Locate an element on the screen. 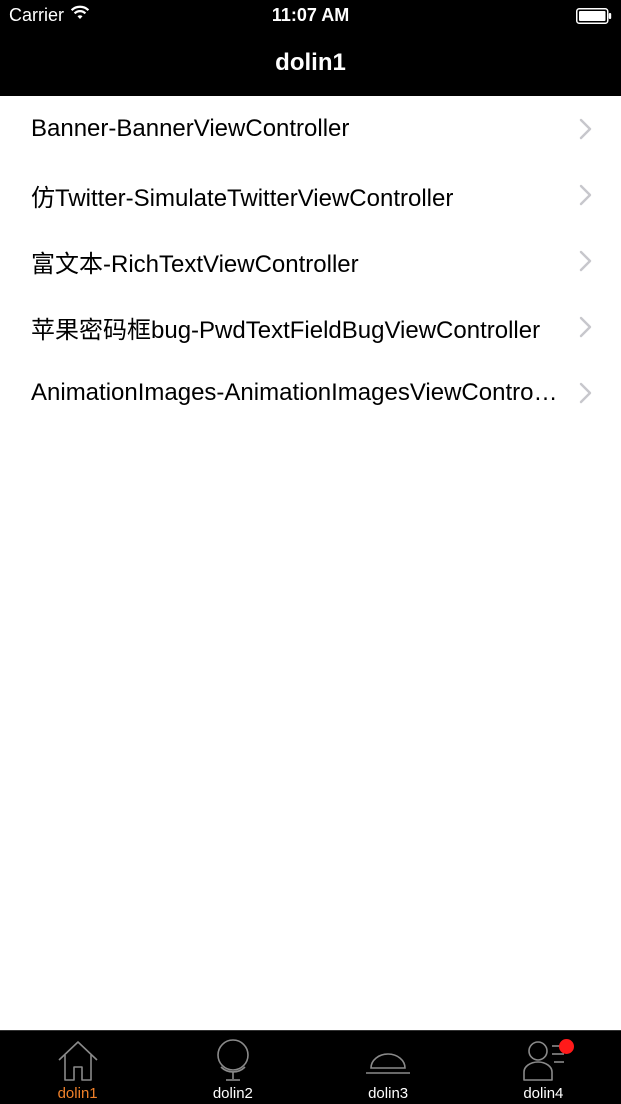 This screenshot has height=1104, width=621. list-item-banner: Banner-BannerViewController is located at coordinates (310, 129).